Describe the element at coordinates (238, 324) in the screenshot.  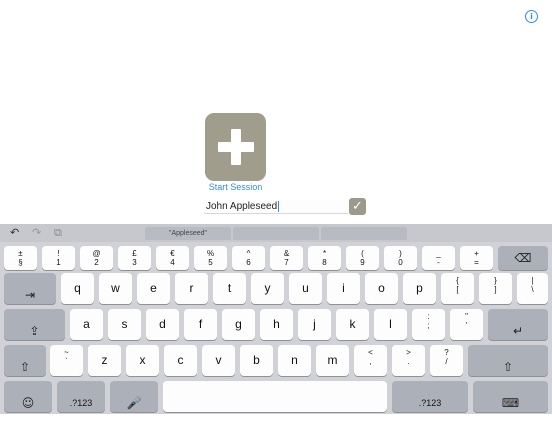
I see `key-g: g` at that location.